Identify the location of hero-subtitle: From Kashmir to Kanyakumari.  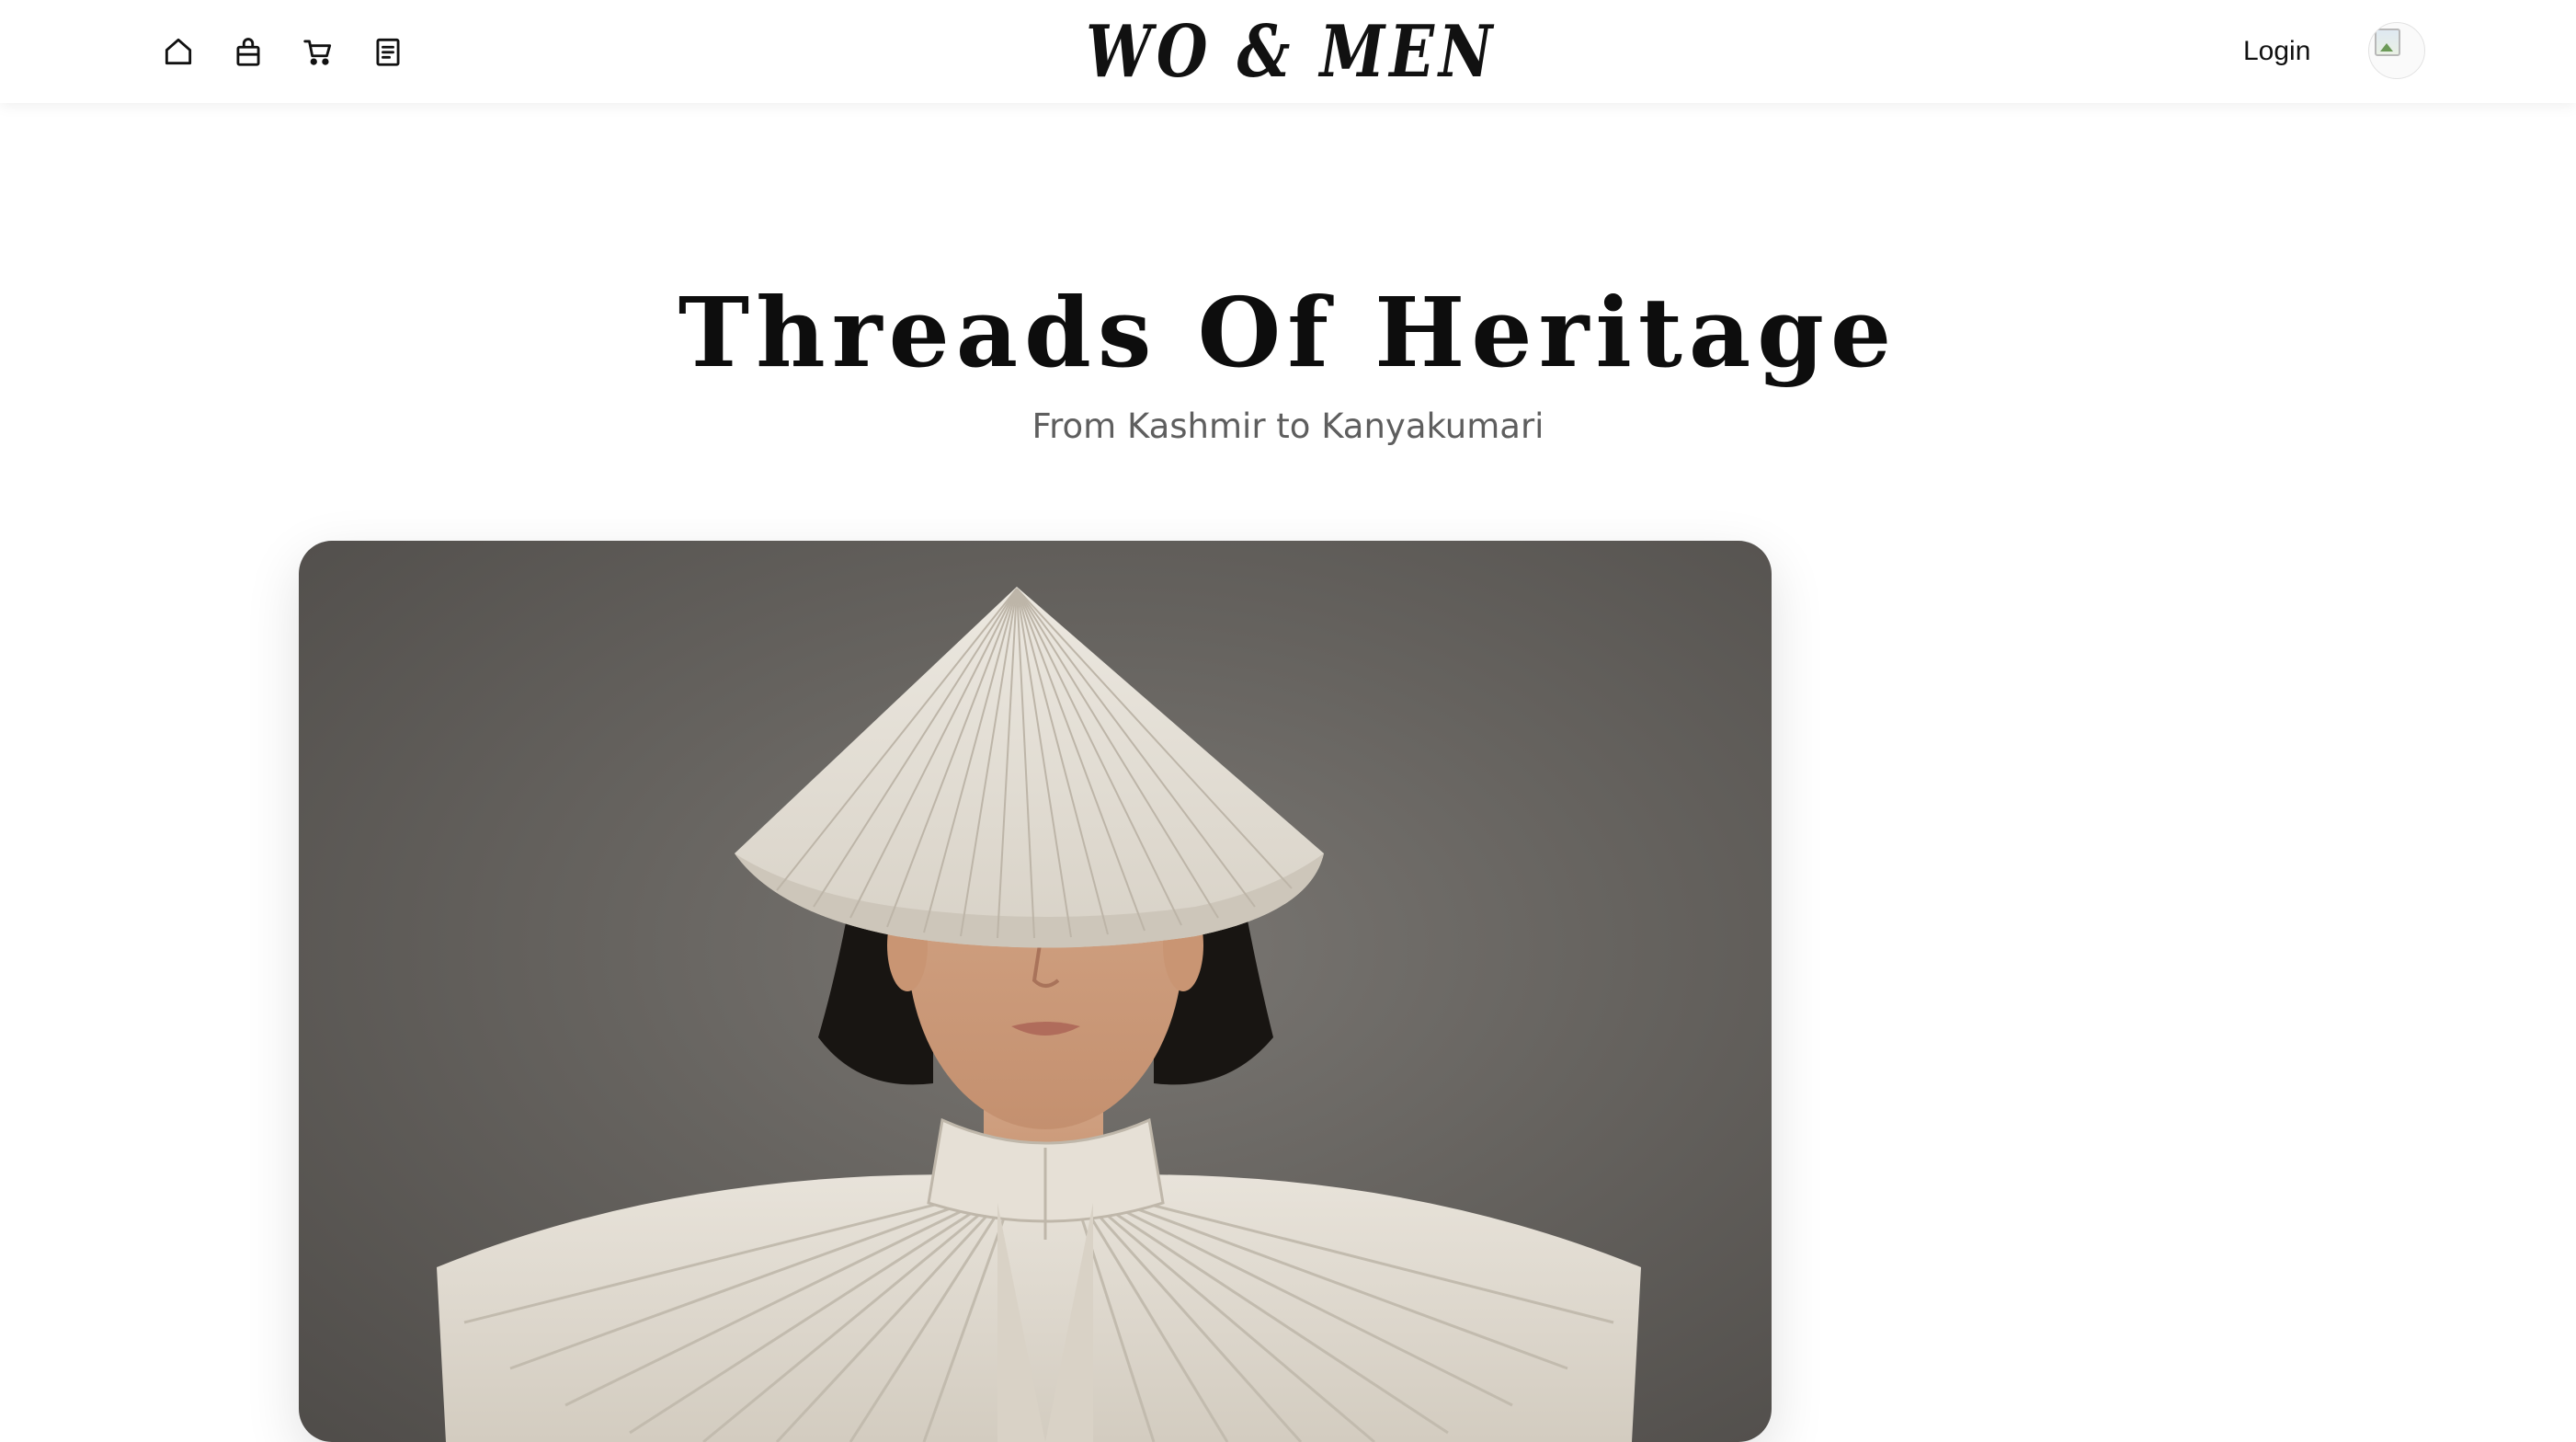
(1288, 426).